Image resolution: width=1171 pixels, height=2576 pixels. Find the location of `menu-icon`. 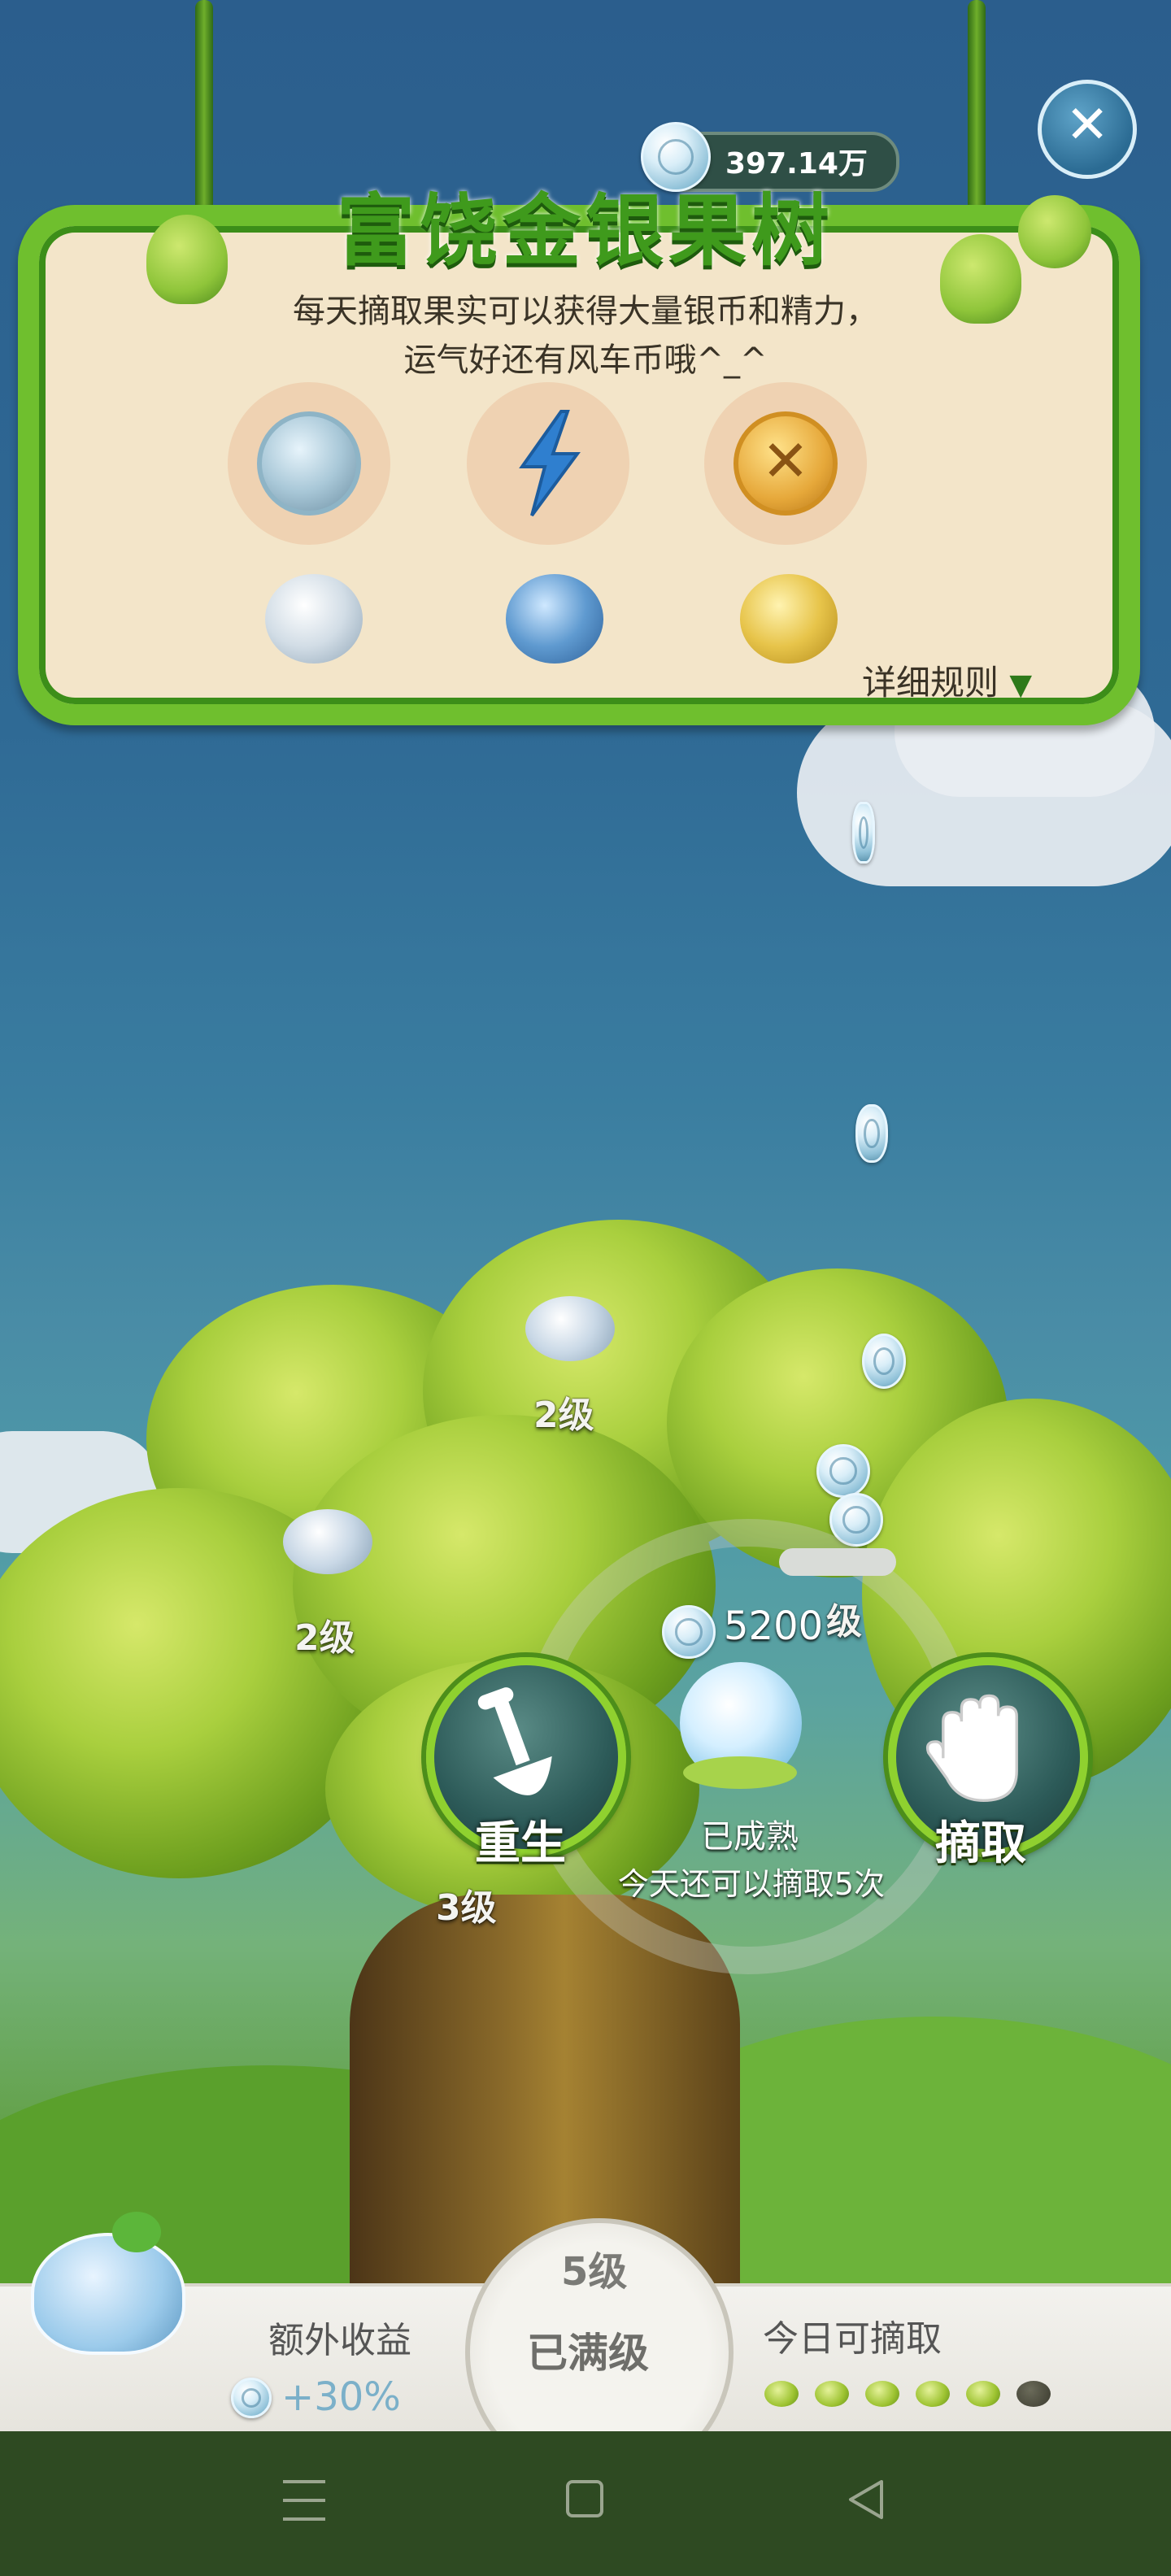

menu-icon is located at coordinates (304, 2501).